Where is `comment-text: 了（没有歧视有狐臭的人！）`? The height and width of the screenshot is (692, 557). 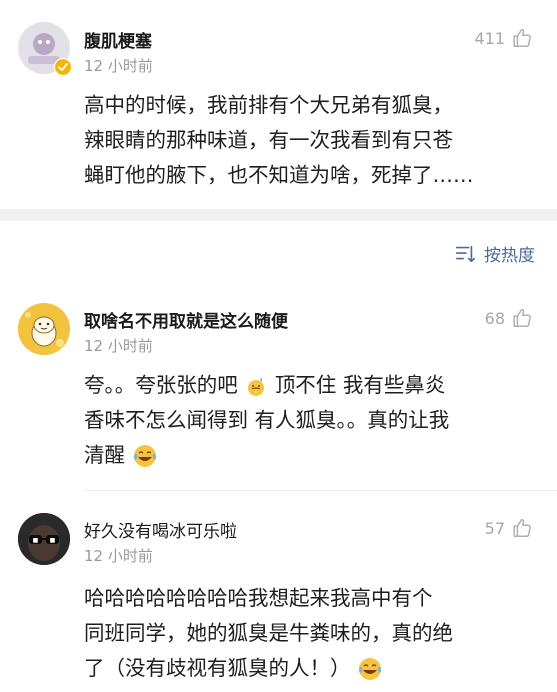 comment-text: 了（没有歧视有狐臭的人！） is located at coordinates (217, 668).